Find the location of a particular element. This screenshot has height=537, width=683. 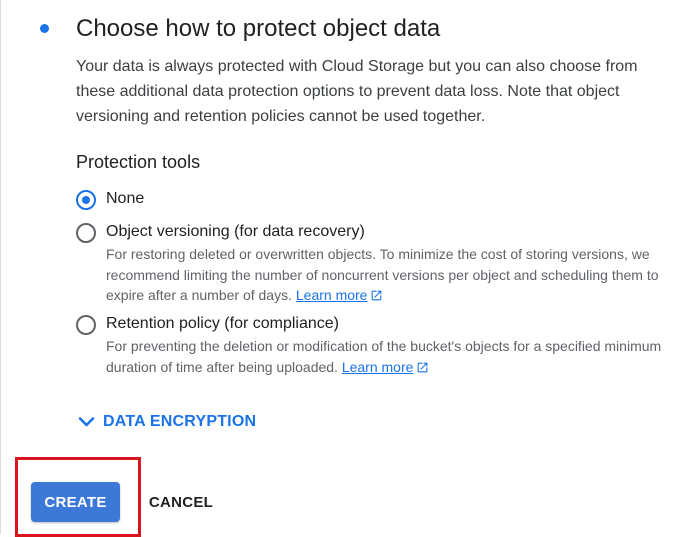

radio-button-none is located at coordinates (86, 200).